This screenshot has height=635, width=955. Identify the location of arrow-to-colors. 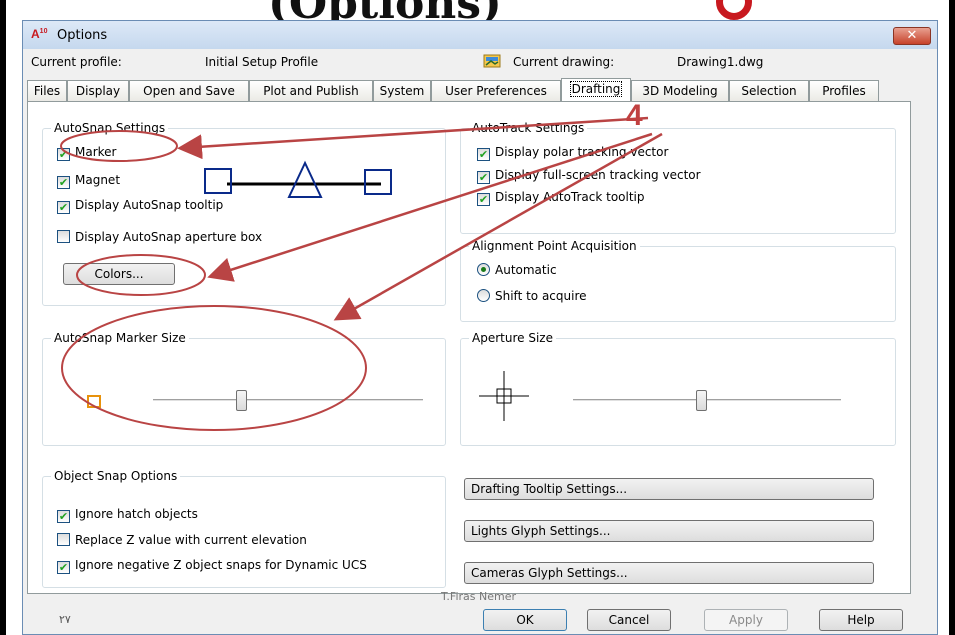
(430, 207).